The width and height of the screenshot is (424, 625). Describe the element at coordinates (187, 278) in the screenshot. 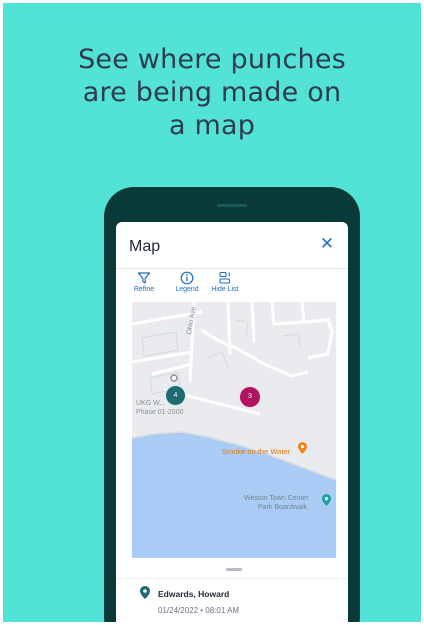

I see `info-icon` at that location.